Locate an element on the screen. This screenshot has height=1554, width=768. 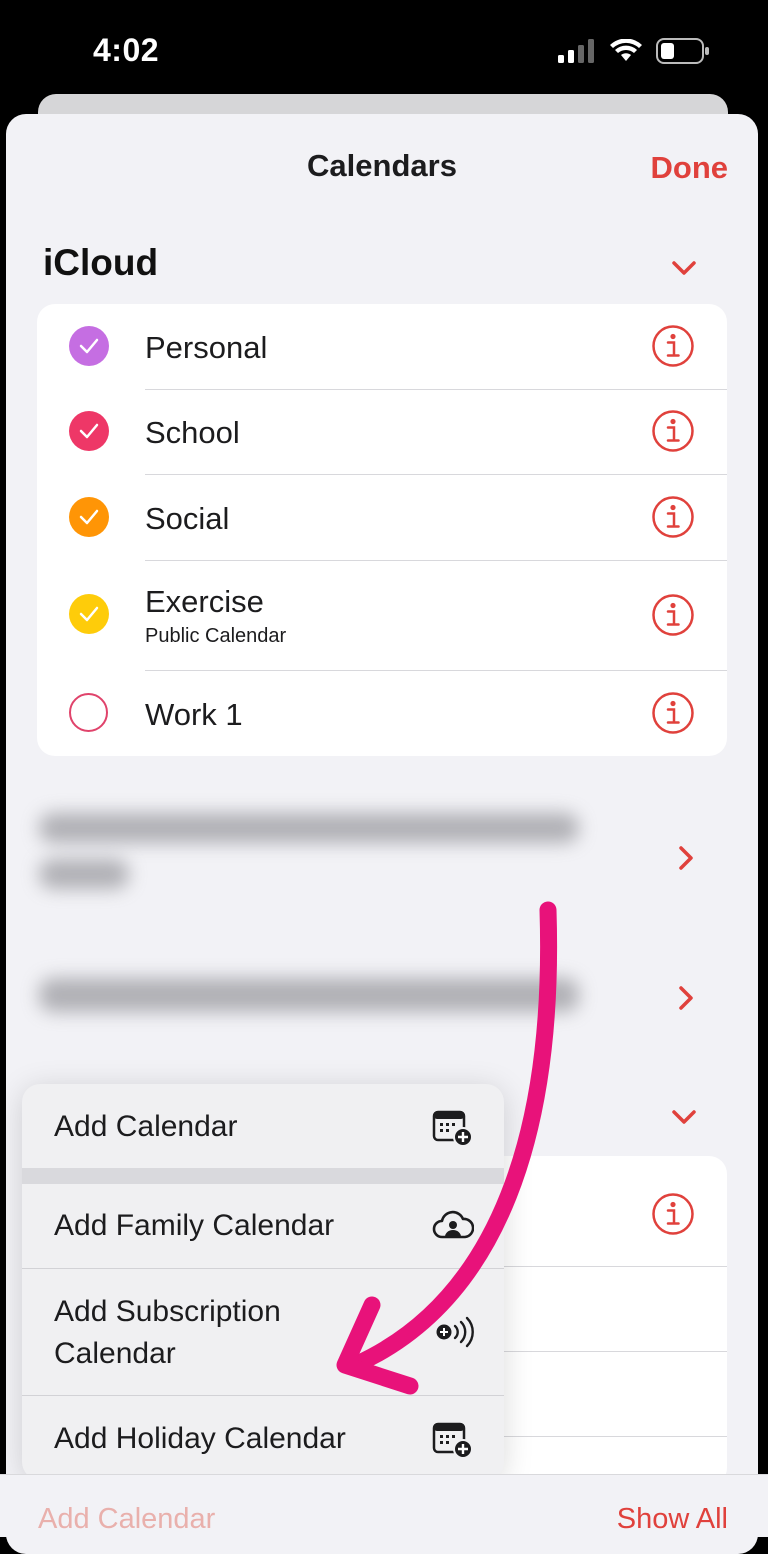
calendar-name: Social is located at coordinates (187, 518).